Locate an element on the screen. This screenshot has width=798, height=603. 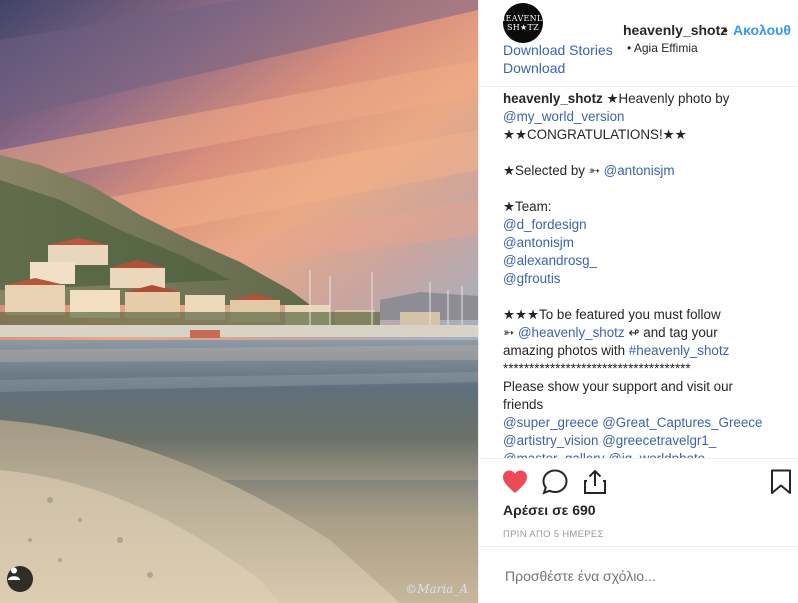
location-link: • Agia Effimia is located at coordinates (662, 48).